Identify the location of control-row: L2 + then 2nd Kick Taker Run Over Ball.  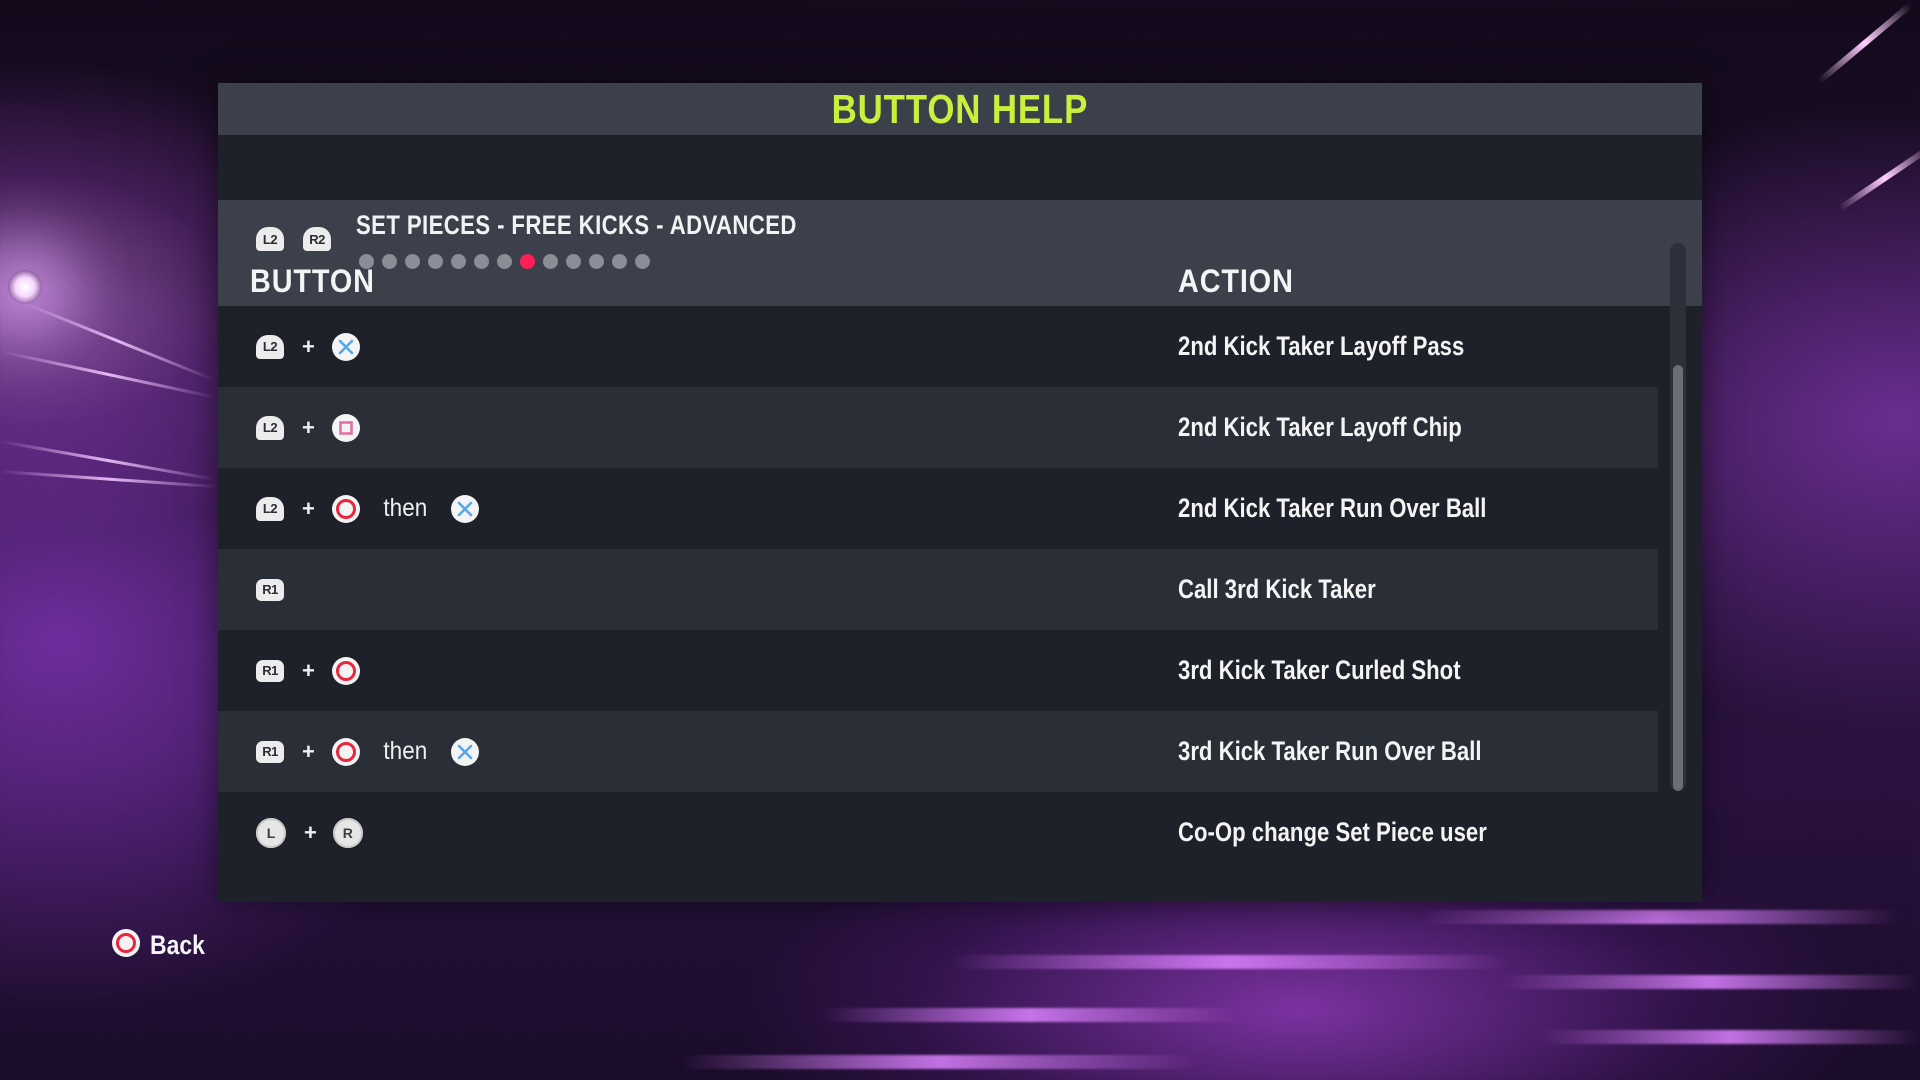
(938, 508).